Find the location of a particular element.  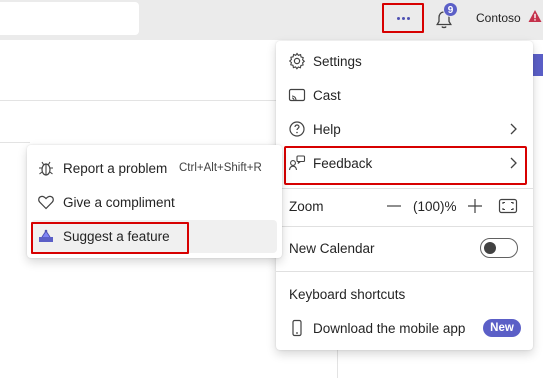

new-calendar-toggle is located at coordinates (499, 248).